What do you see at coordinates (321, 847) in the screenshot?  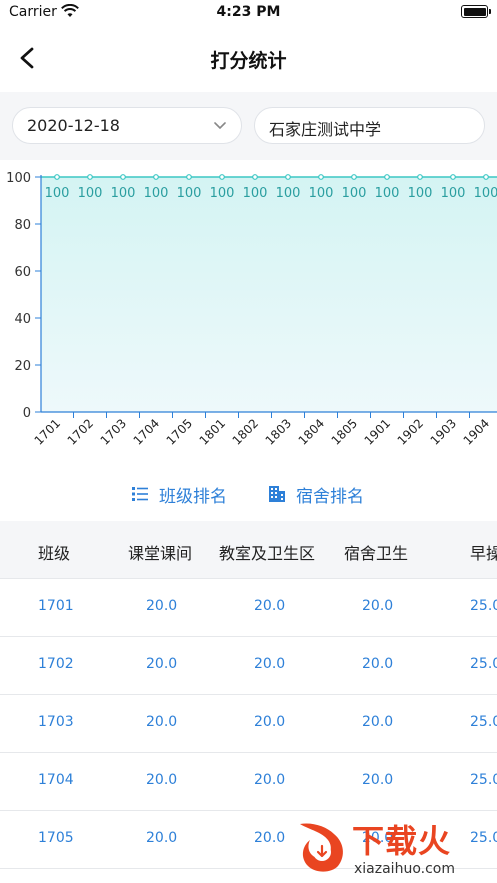 I see `flame-logo-icon` at bounding box center [321, 847].